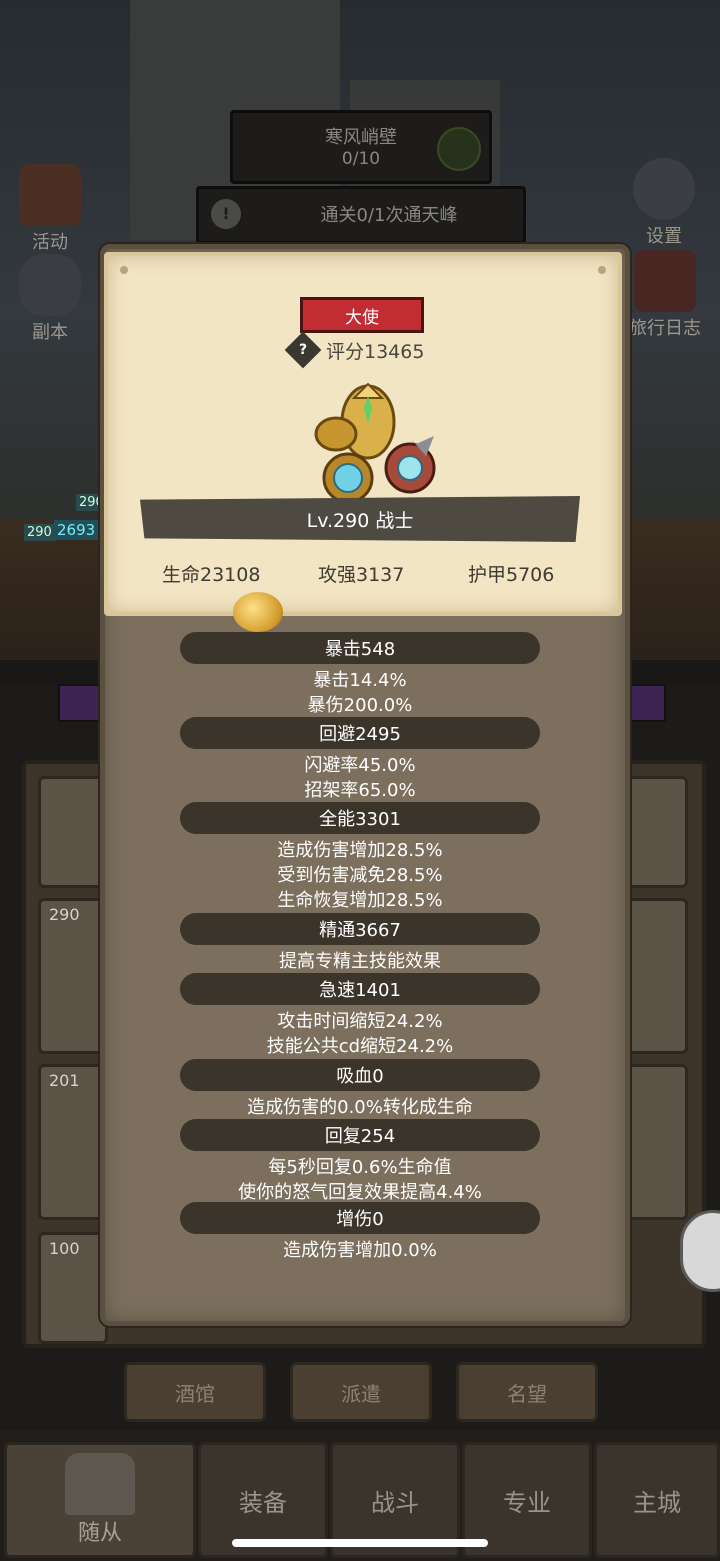 The image size is (720, 1561). Describe the element at coordinates (360, 705) in the screenshot. I see `stat-line: 暴伤200.0%` at that location.